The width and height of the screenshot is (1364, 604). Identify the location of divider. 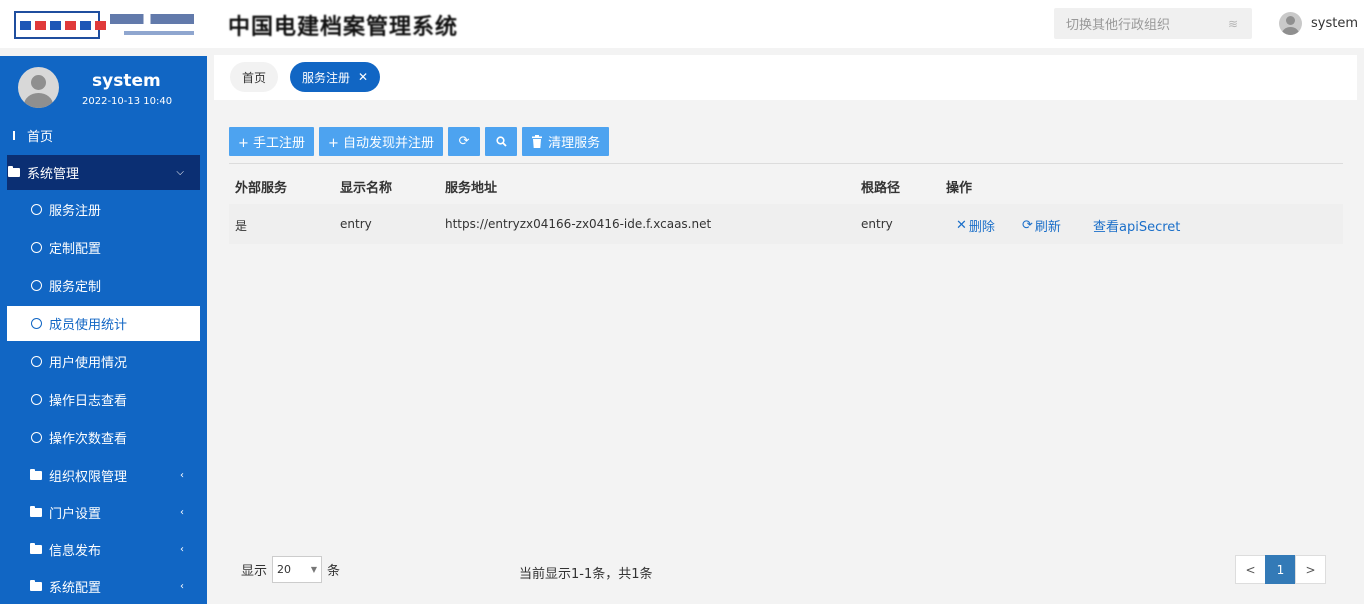
(786, 163).